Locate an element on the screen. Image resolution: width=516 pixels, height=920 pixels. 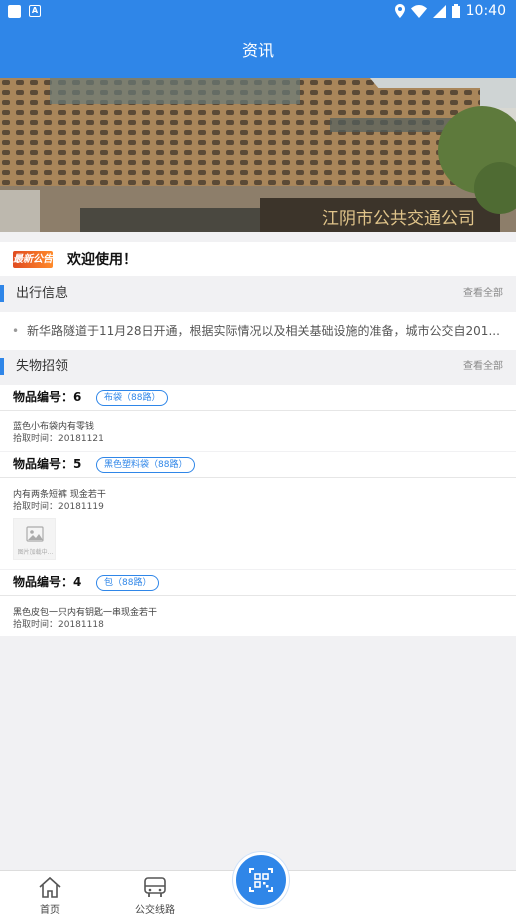
lost-item-header: 物品编号：6 布袋（88路） is located at coordinates (258, 398).